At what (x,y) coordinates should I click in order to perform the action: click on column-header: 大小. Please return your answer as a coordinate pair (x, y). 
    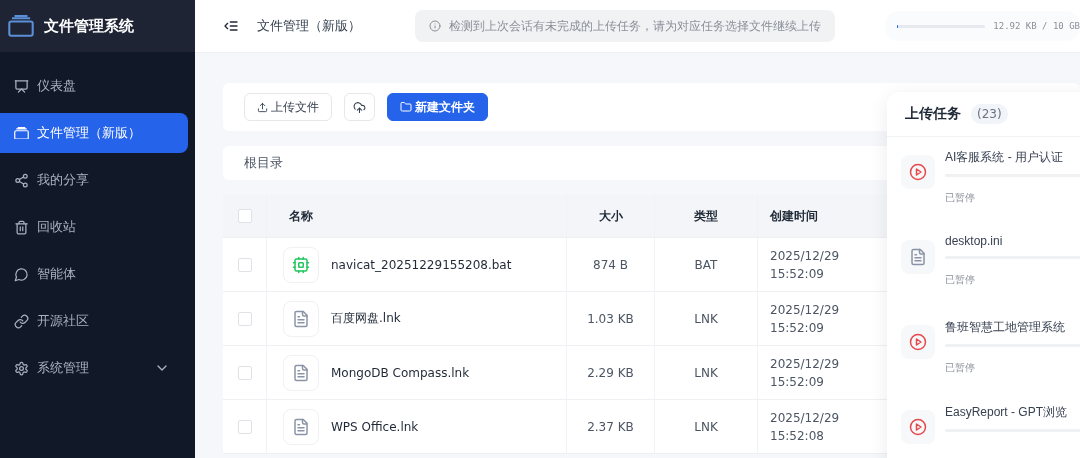
    Looking at the image, I should click on (610, 216).